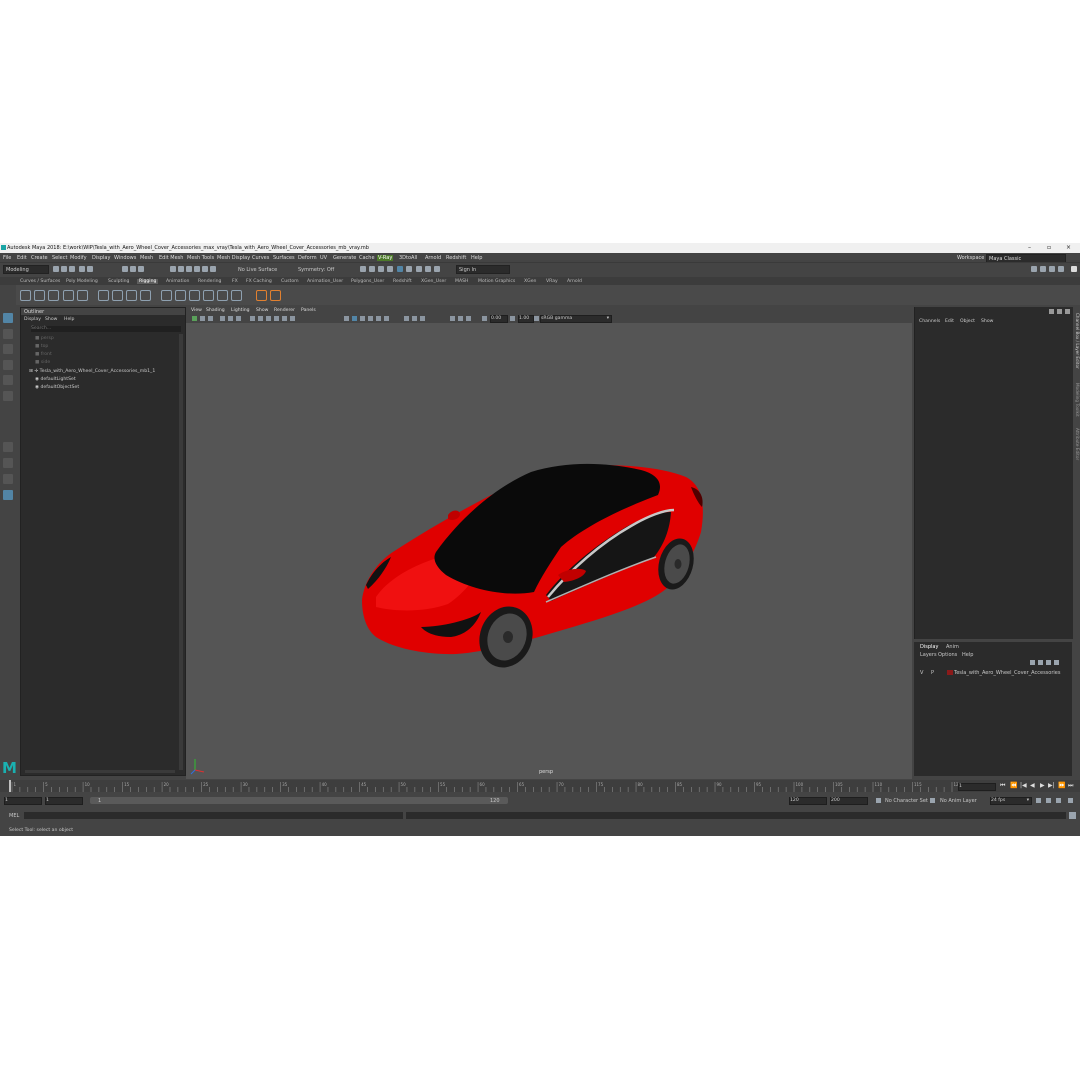 The width and height of the screenshot is (1080, 1080). Describe the element at coordinates (476, 258) in the screenshot. I see `menu-help: Help` at that location.